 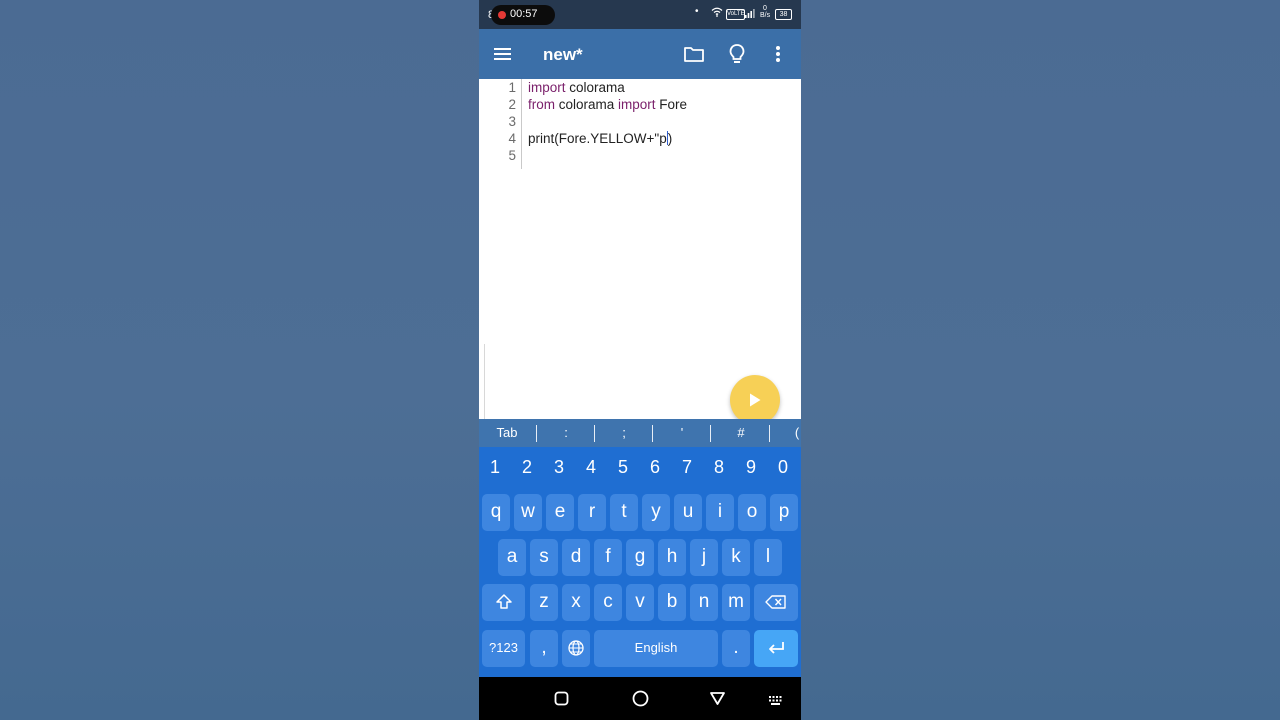 I want to click on drawer-handle, so click(x=482, y=384).